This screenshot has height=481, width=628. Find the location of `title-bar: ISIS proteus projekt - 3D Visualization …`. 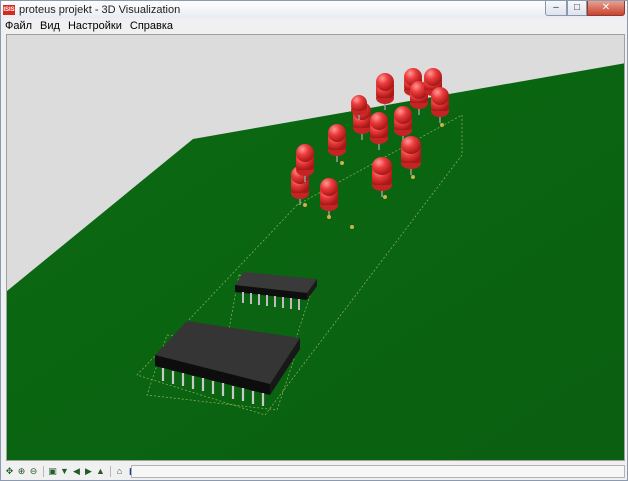

title-bar: ISIS proteus projekt - 3D Visualization … is located at coordinates (314, 9).